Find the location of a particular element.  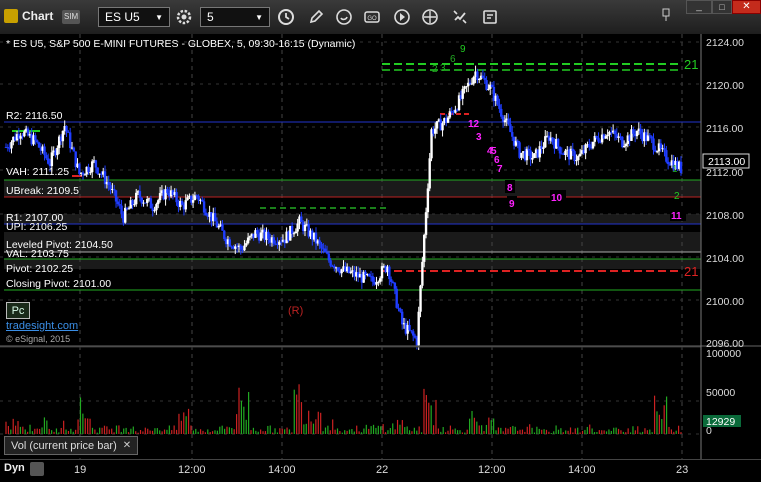

close-button: ✕ is located at coordinates (746, 7).